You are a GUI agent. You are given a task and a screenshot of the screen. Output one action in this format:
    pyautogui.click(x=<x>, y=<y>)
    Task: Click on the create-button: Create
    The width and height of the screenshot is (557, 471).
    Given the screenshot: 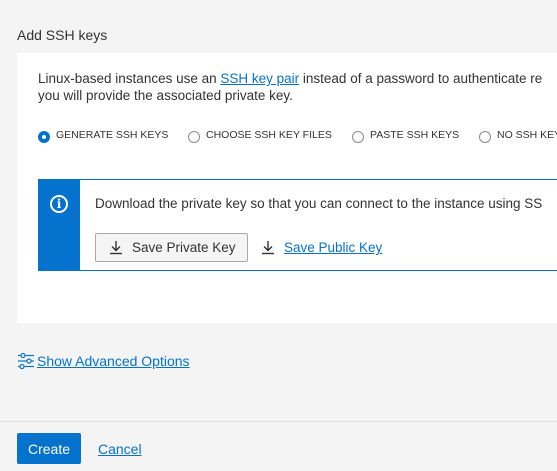 What is the action you would take?
    pyautogui.click(x=49, y=448)
    